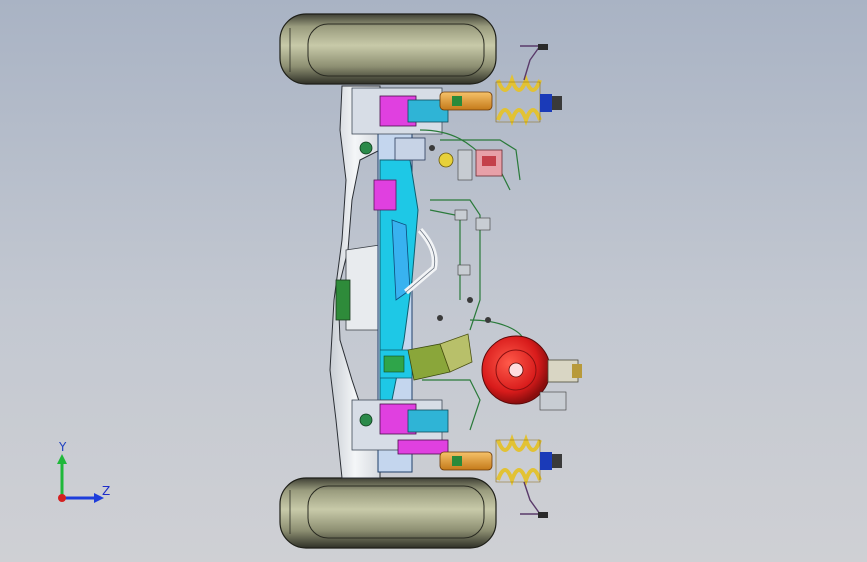  What do you see at coordinates (106, 491) in the screenshot?
I see `z-axis-label: Z` at bounding box center [106, 491].